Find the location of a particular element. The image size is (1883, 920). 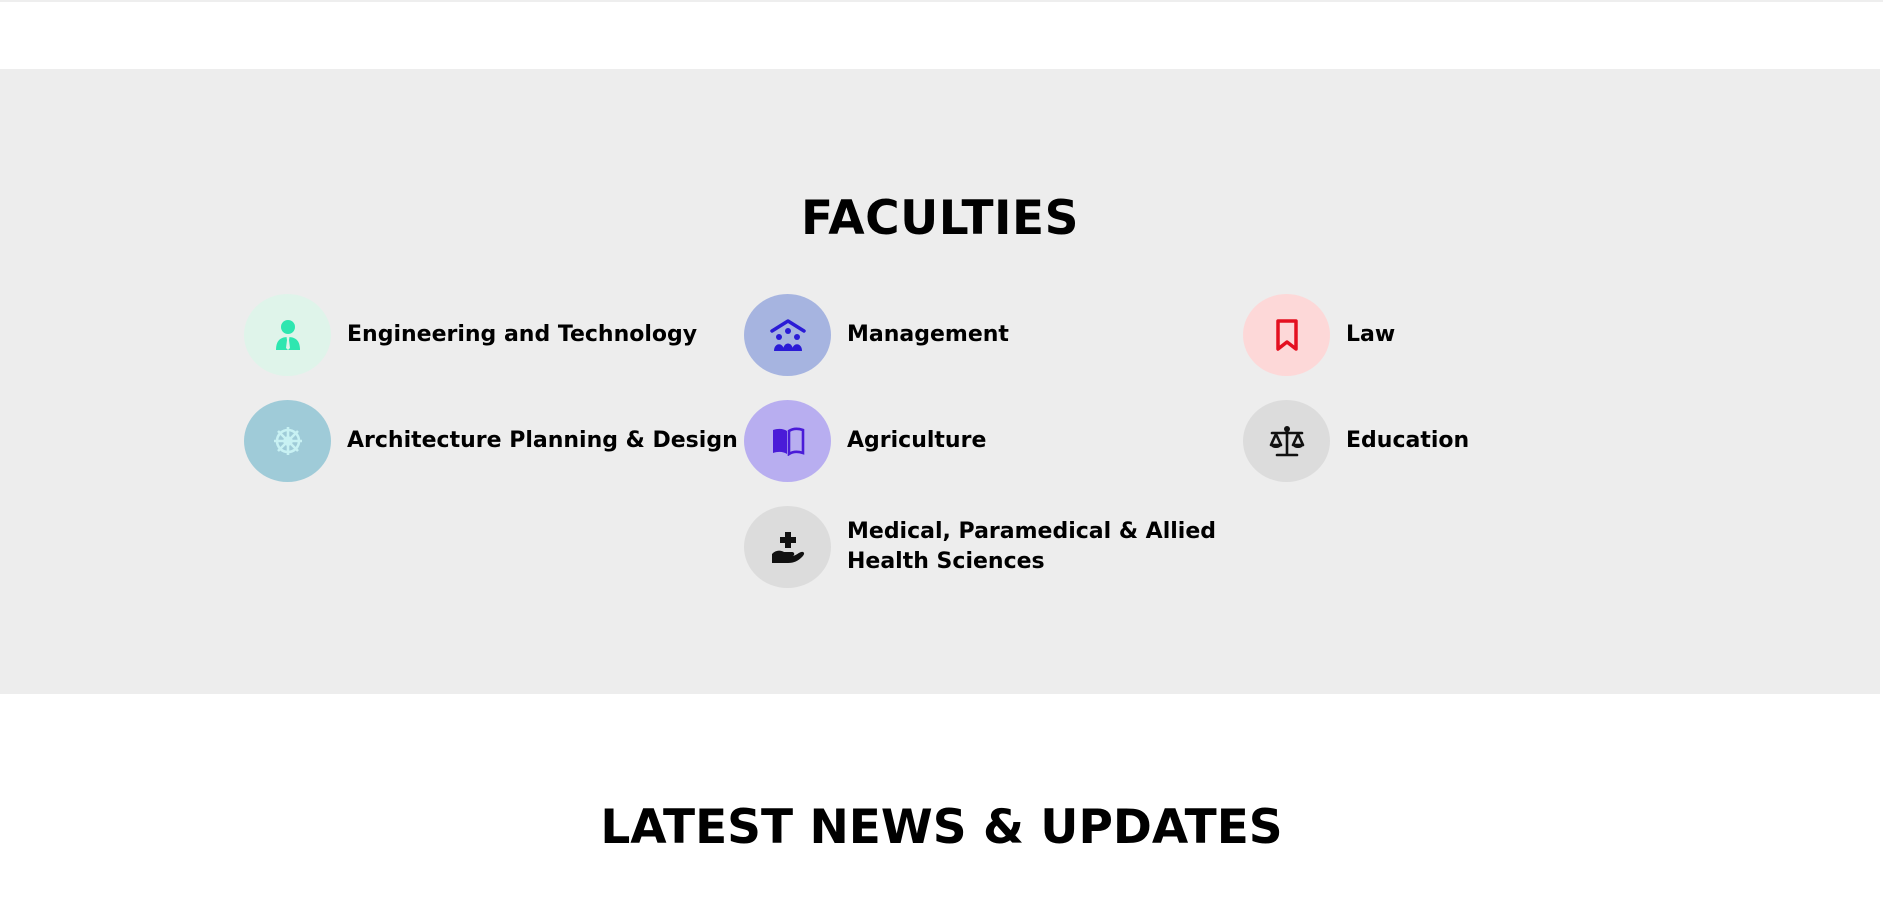

faculty-agriculture: Agriculture is located at coordinates (865, 441).